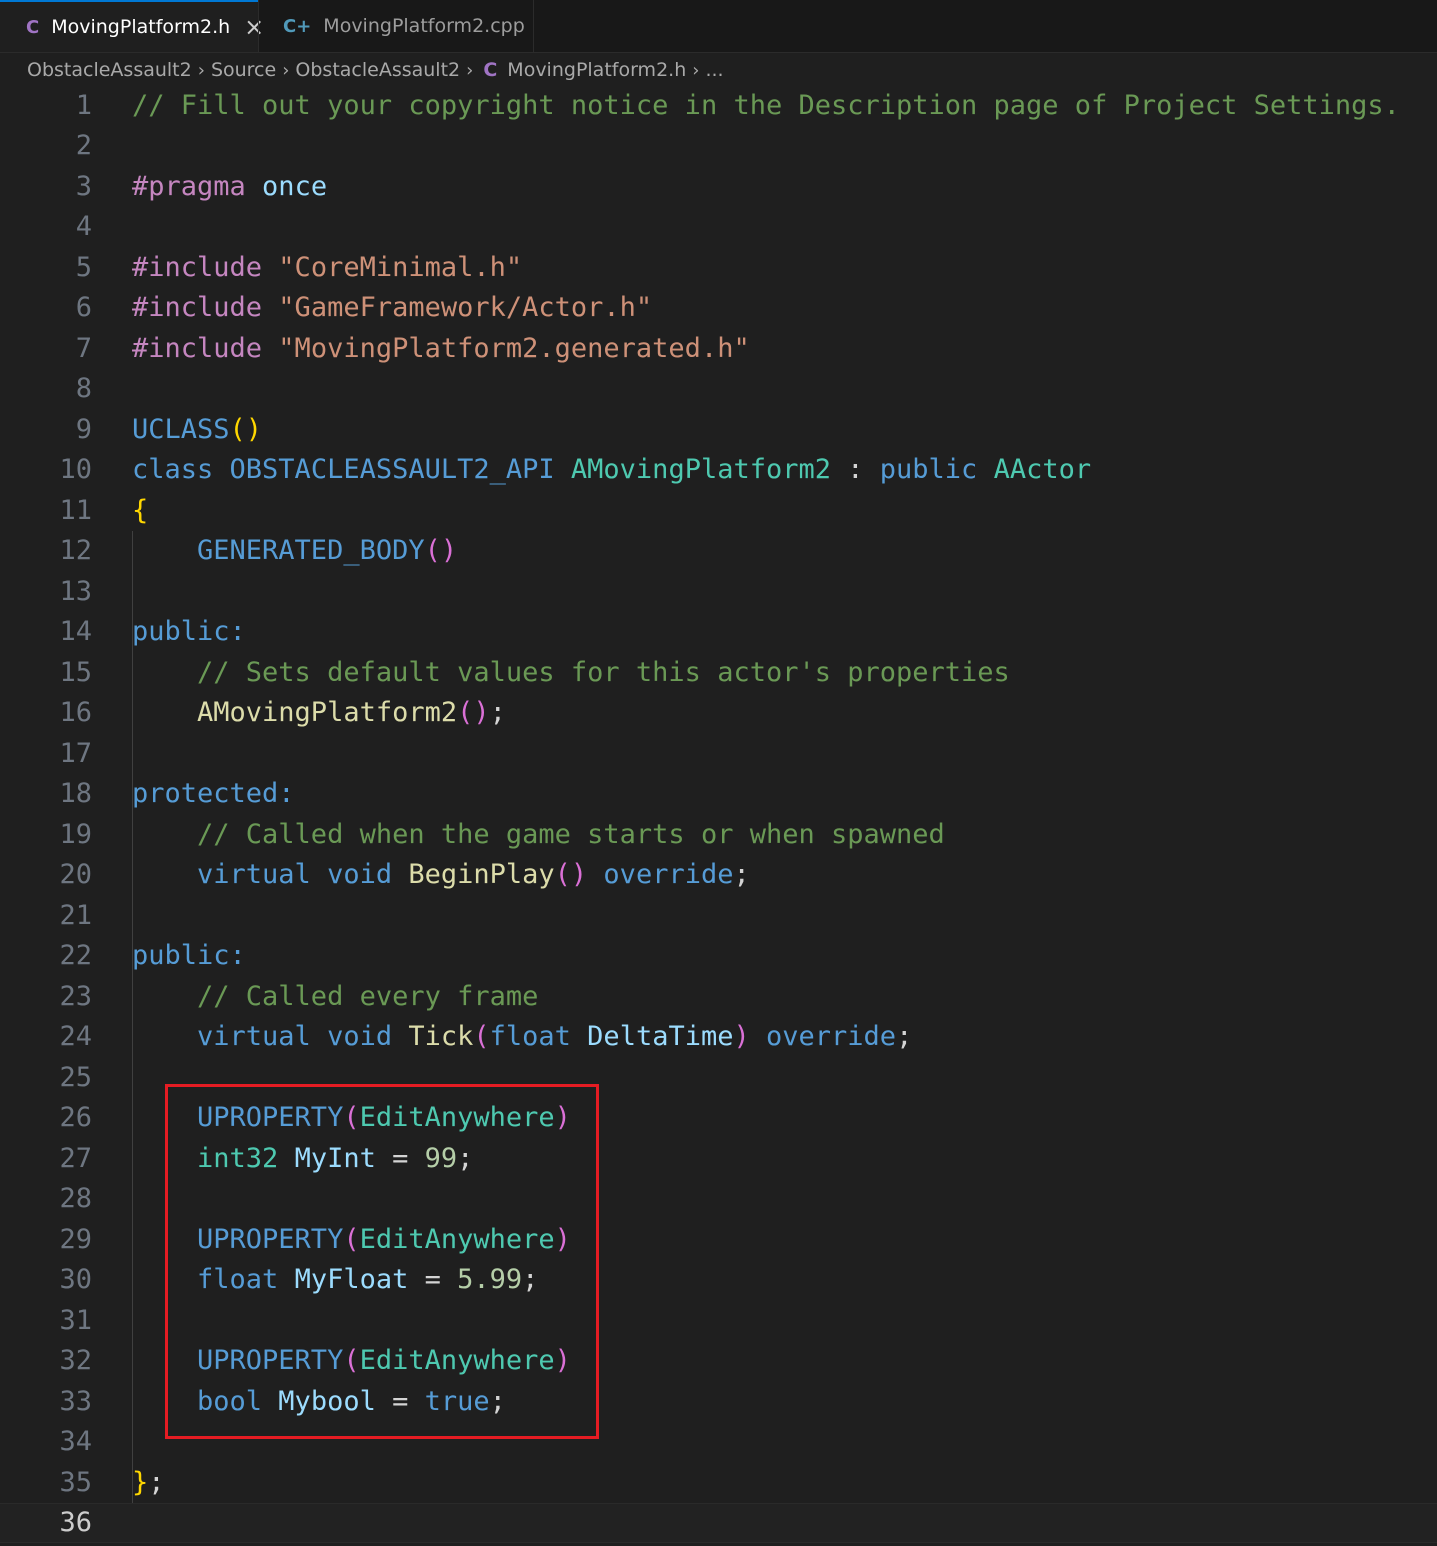 This screenshot has width=1437, height=1546. I want to click on type: bool, so click(197, 1401).